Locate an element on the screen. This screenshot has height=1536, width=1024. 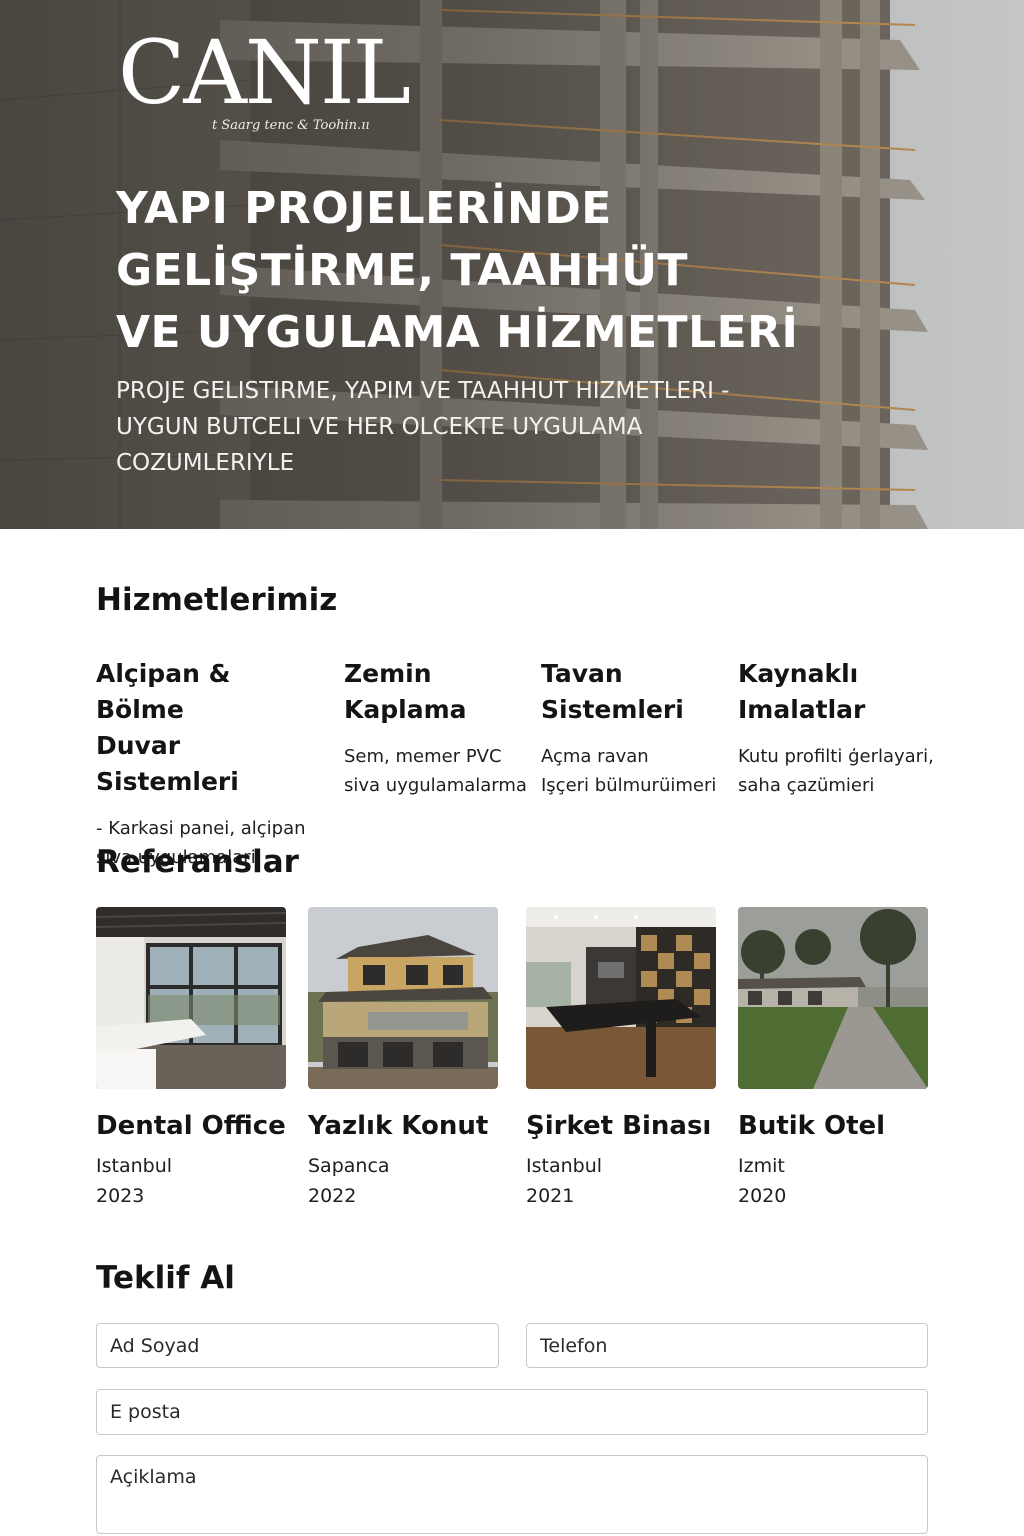
phone-field is located at coordinates (727, 1345).